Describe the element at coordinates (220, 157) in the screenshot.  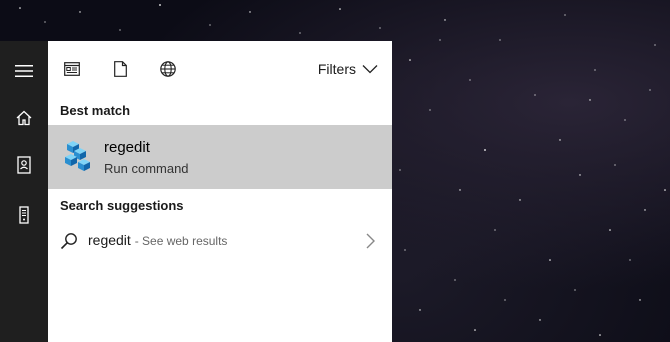
I see `best-match-item: regedit Run command` at that location.